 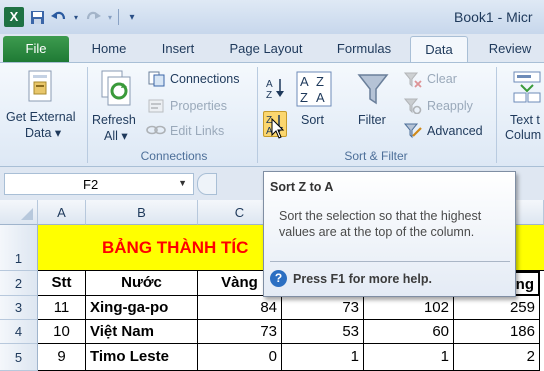 I want to click on cell-stt: 11, so click(x=62, y=308).